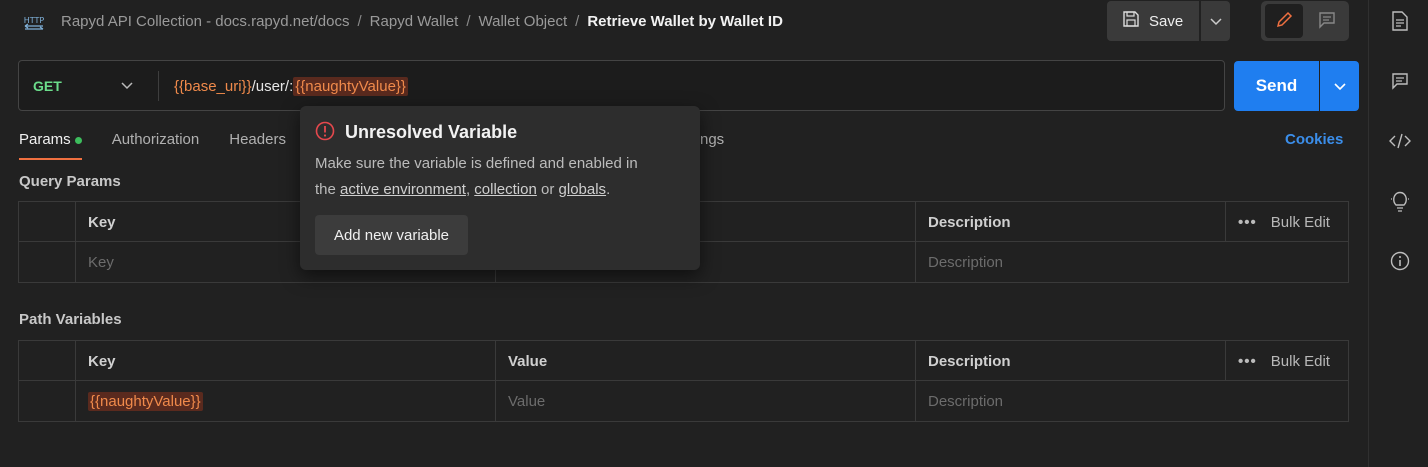 The height and width of the screenshot is (467, 1428). Describe the element at coordinates (1305, 21) in the screenshot. I see `view-mode-toggle` at that location.